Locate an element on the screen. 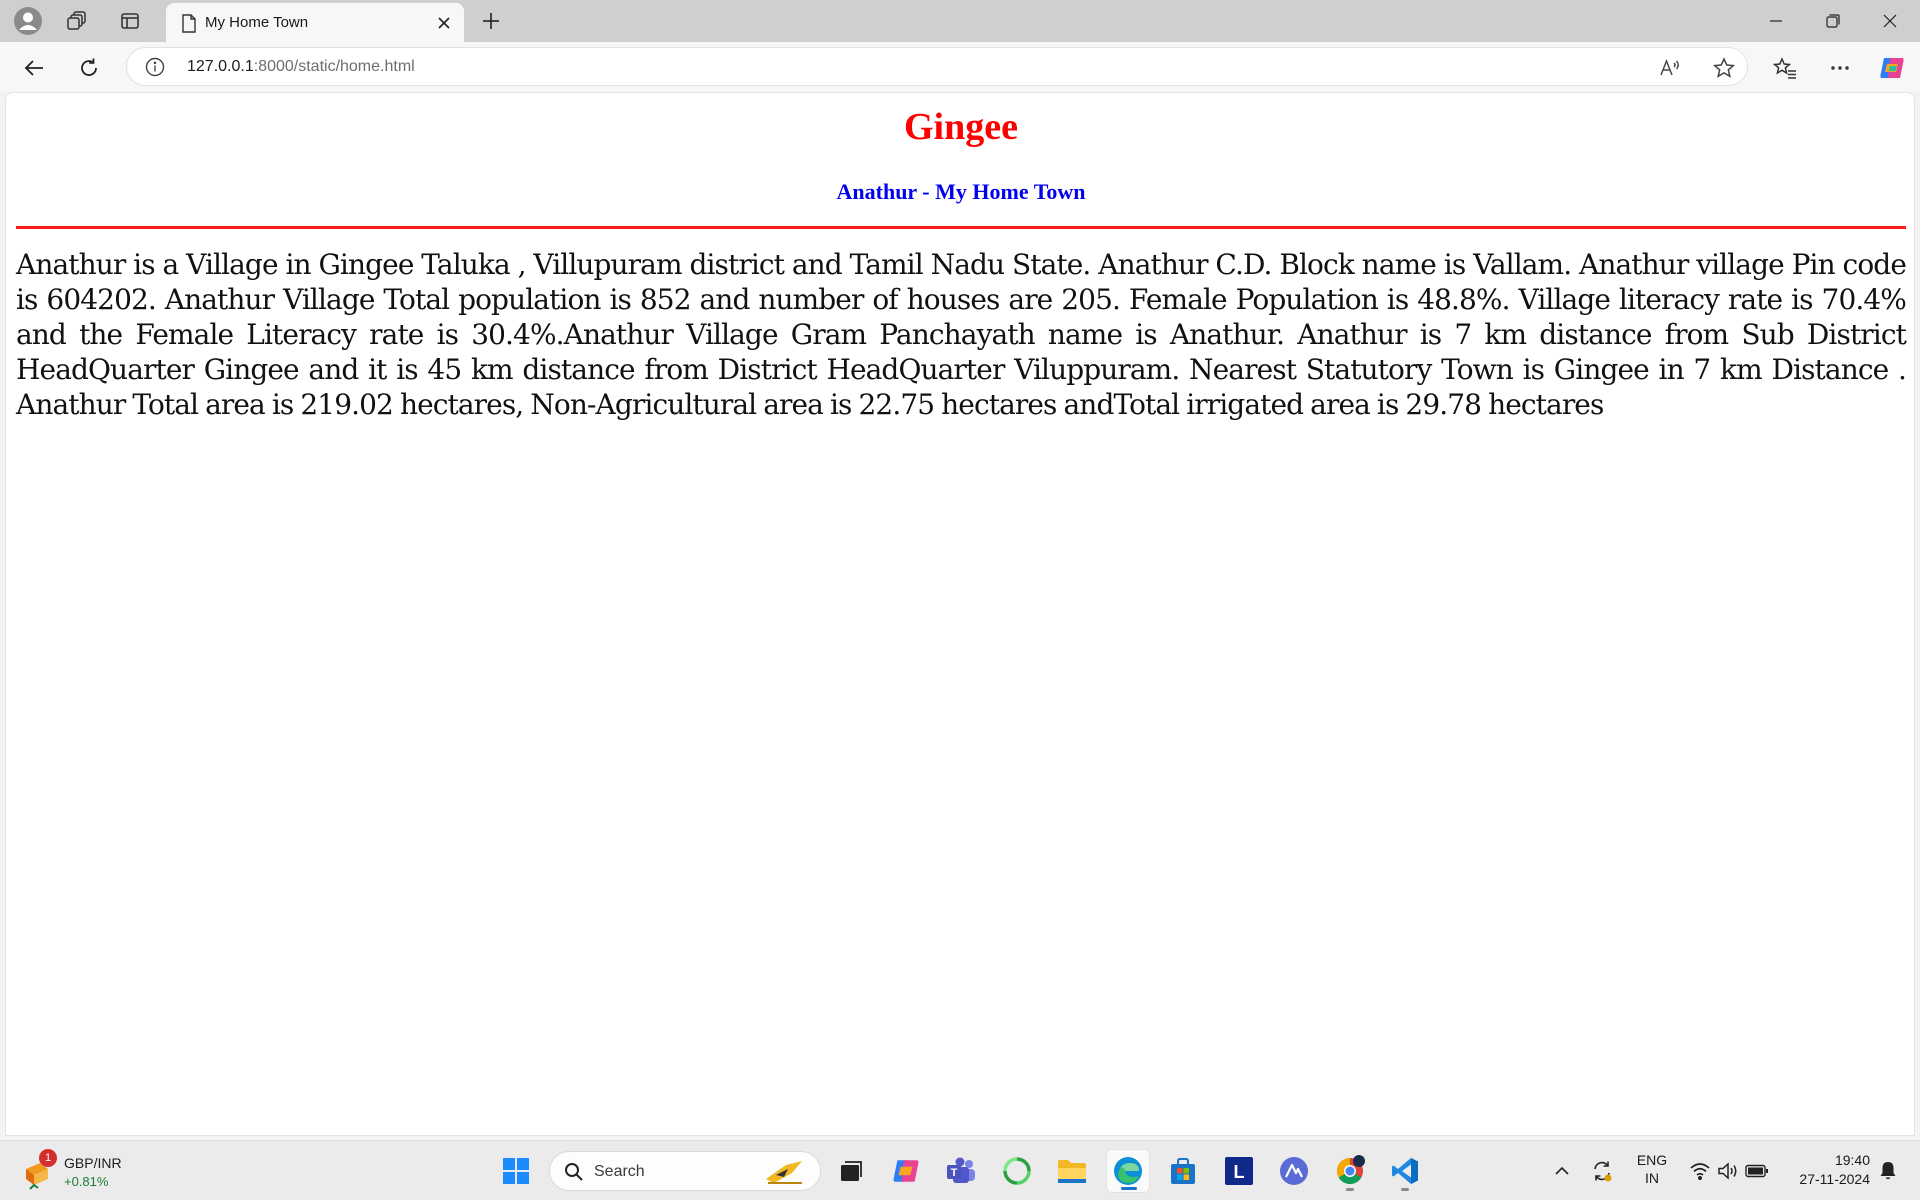 The width and height of the screenshot is (1920, 1200). store-icon is located at coordinates (1183, 1171).